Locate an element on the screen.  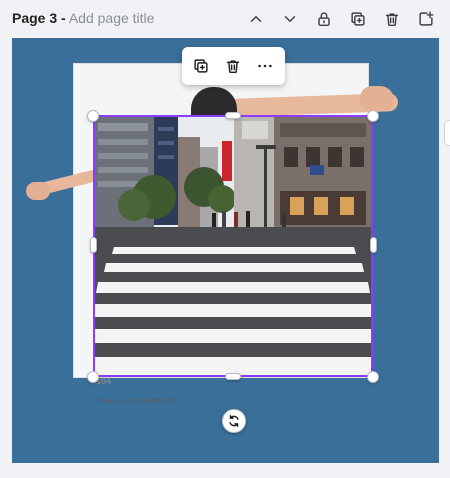
resize-handle-top-right is located at coordinates (373, 116).